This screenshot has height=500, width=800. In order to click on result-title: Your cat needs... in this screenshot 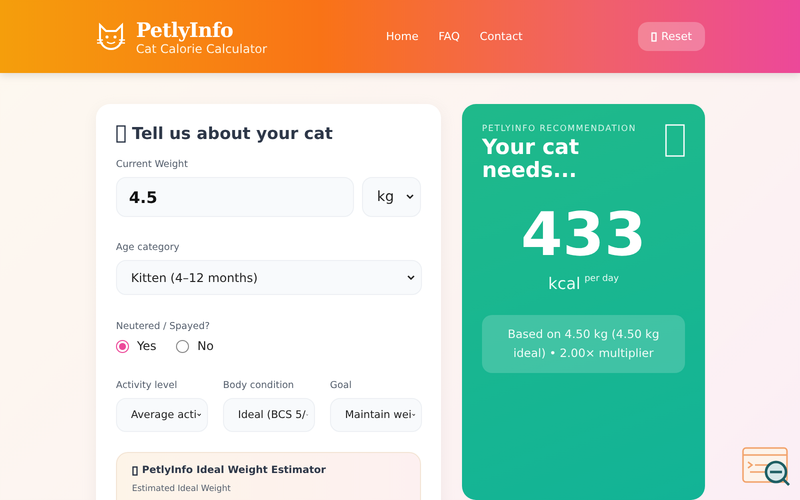, I will do `click(531, 159)`.